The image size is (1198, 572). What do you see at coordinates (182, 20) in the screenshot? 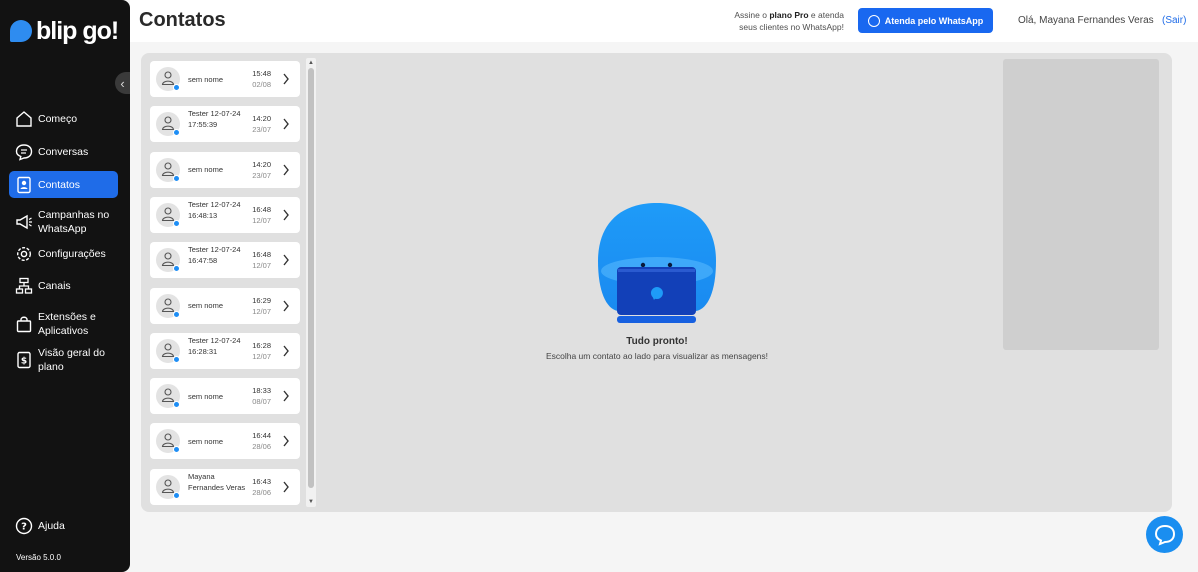
I see `page-title: Contatos` at bounding box center [182, 20].